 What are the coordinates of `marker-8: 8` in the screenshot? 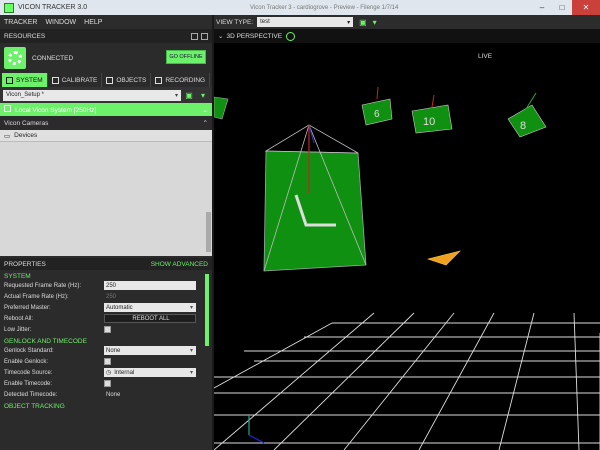 It's located at (527, 115).